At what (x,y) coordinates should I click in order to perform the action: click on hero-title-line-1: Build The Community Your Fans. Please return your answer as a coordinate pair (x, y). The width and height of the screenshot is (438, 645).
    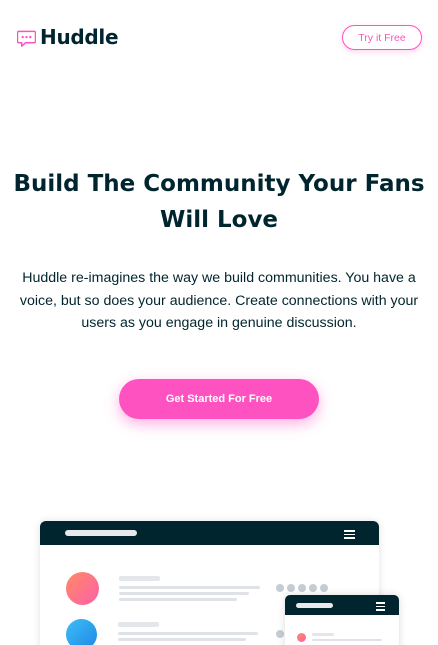
    Looking at the image, I should click on (219, 184).